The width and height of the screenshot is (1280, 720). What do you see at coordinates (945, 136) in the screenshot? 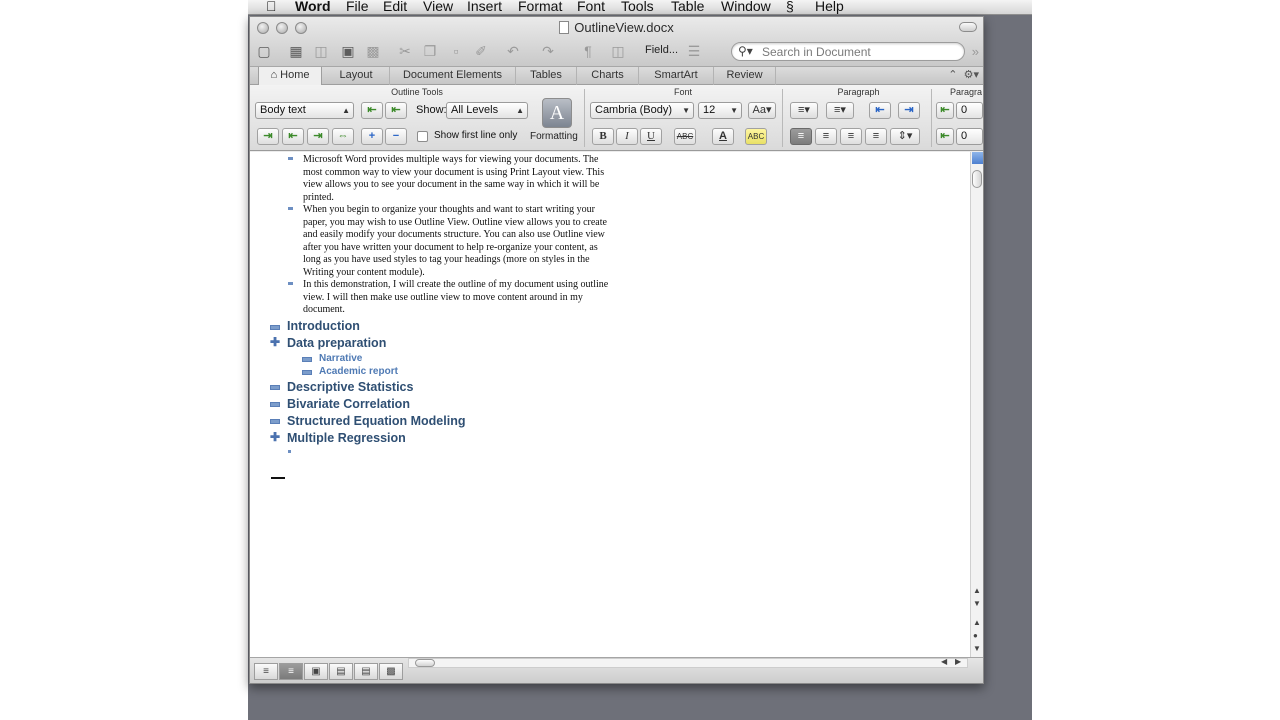
I see `right-indent-icon: ⇤` at bounding box center [945, 136].